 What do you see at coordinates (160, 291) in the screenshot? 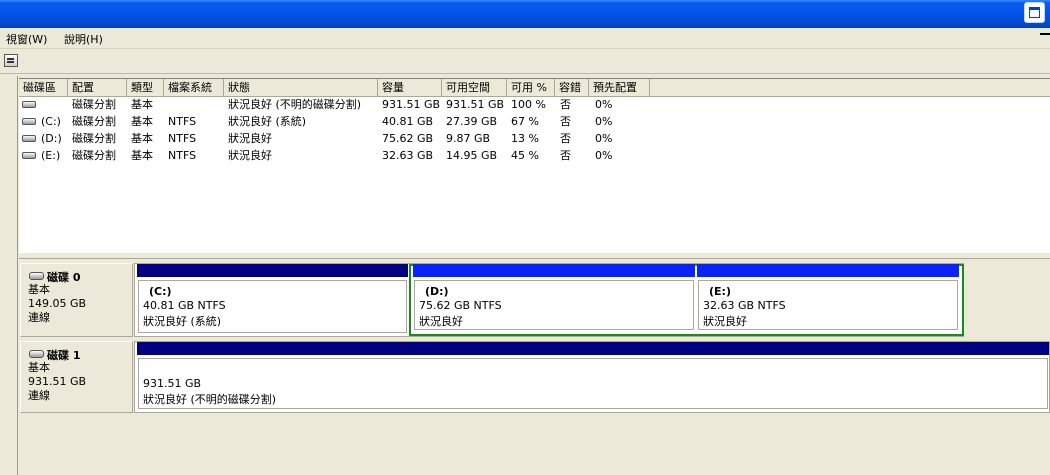
I see `volume-title: (C:)` at bounding box center [160, 291].